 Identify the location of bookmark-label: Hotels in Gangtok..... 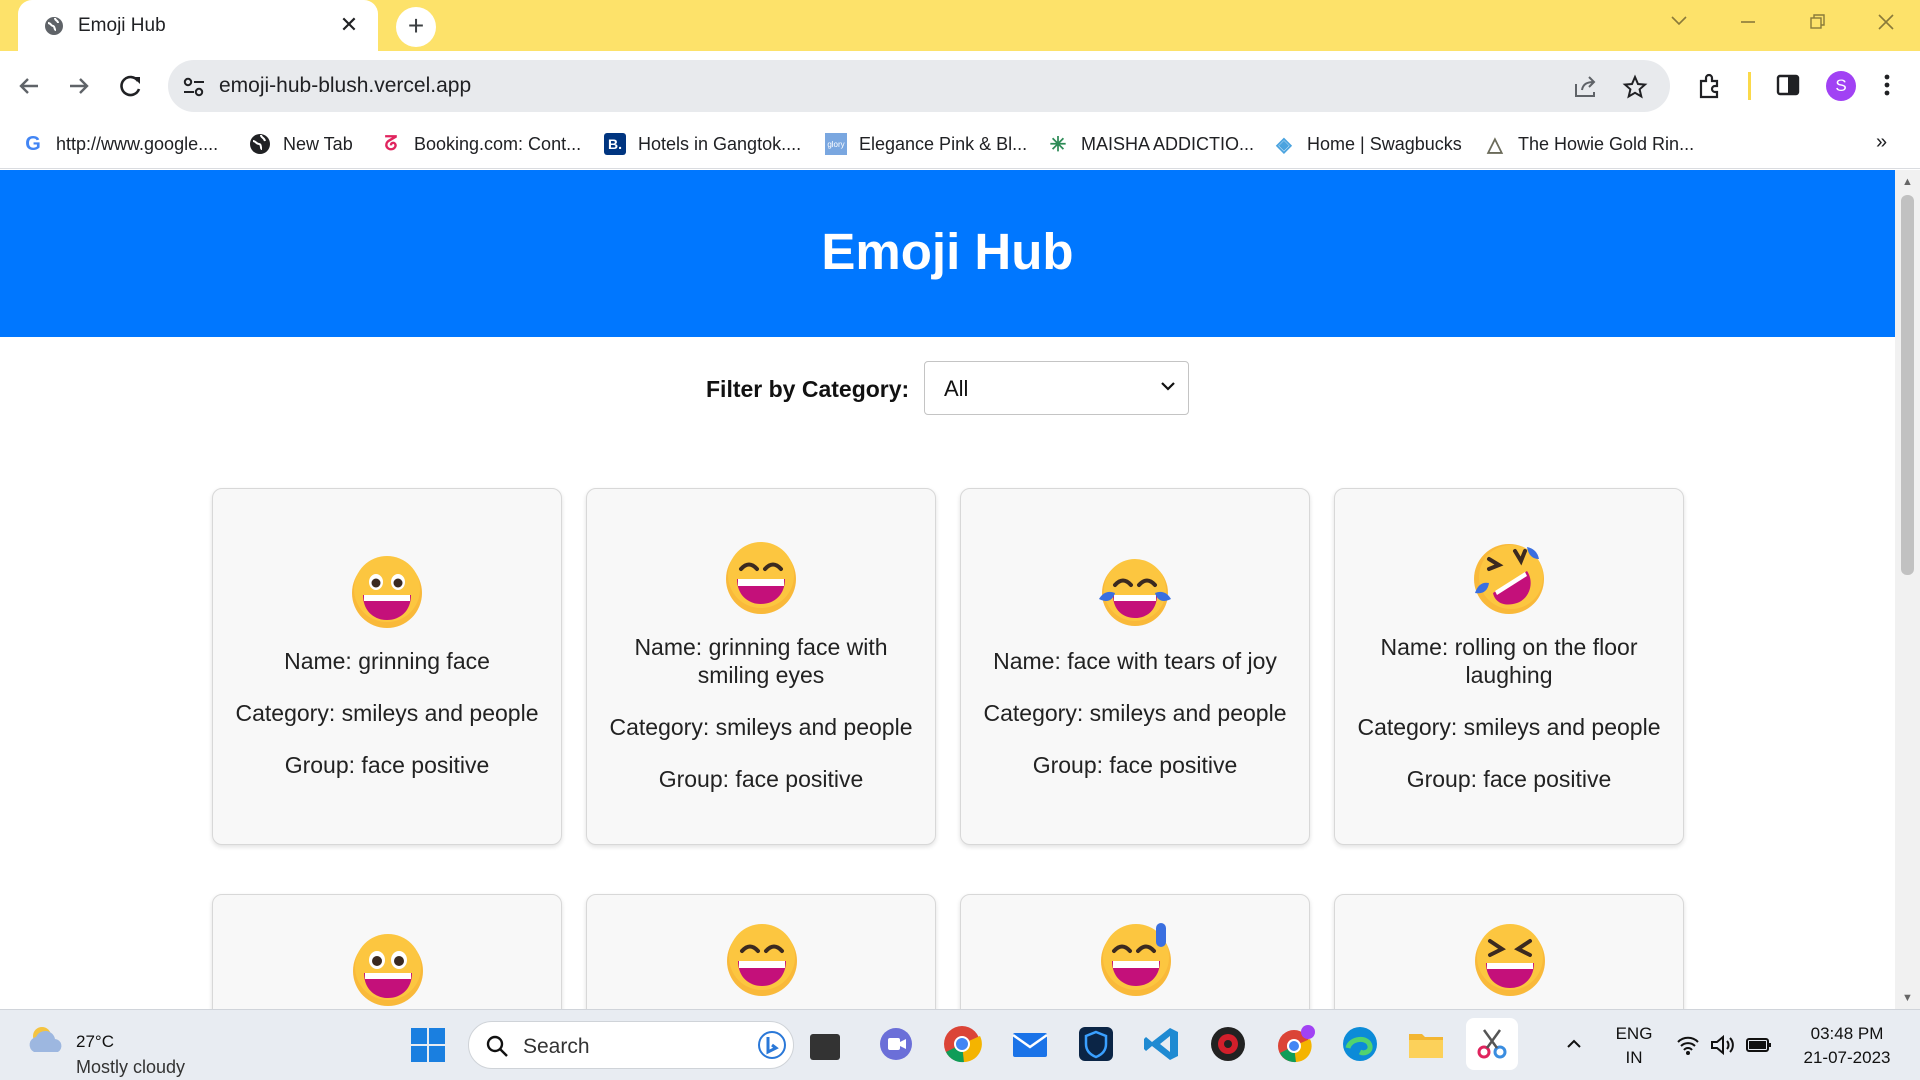
(720, 143).